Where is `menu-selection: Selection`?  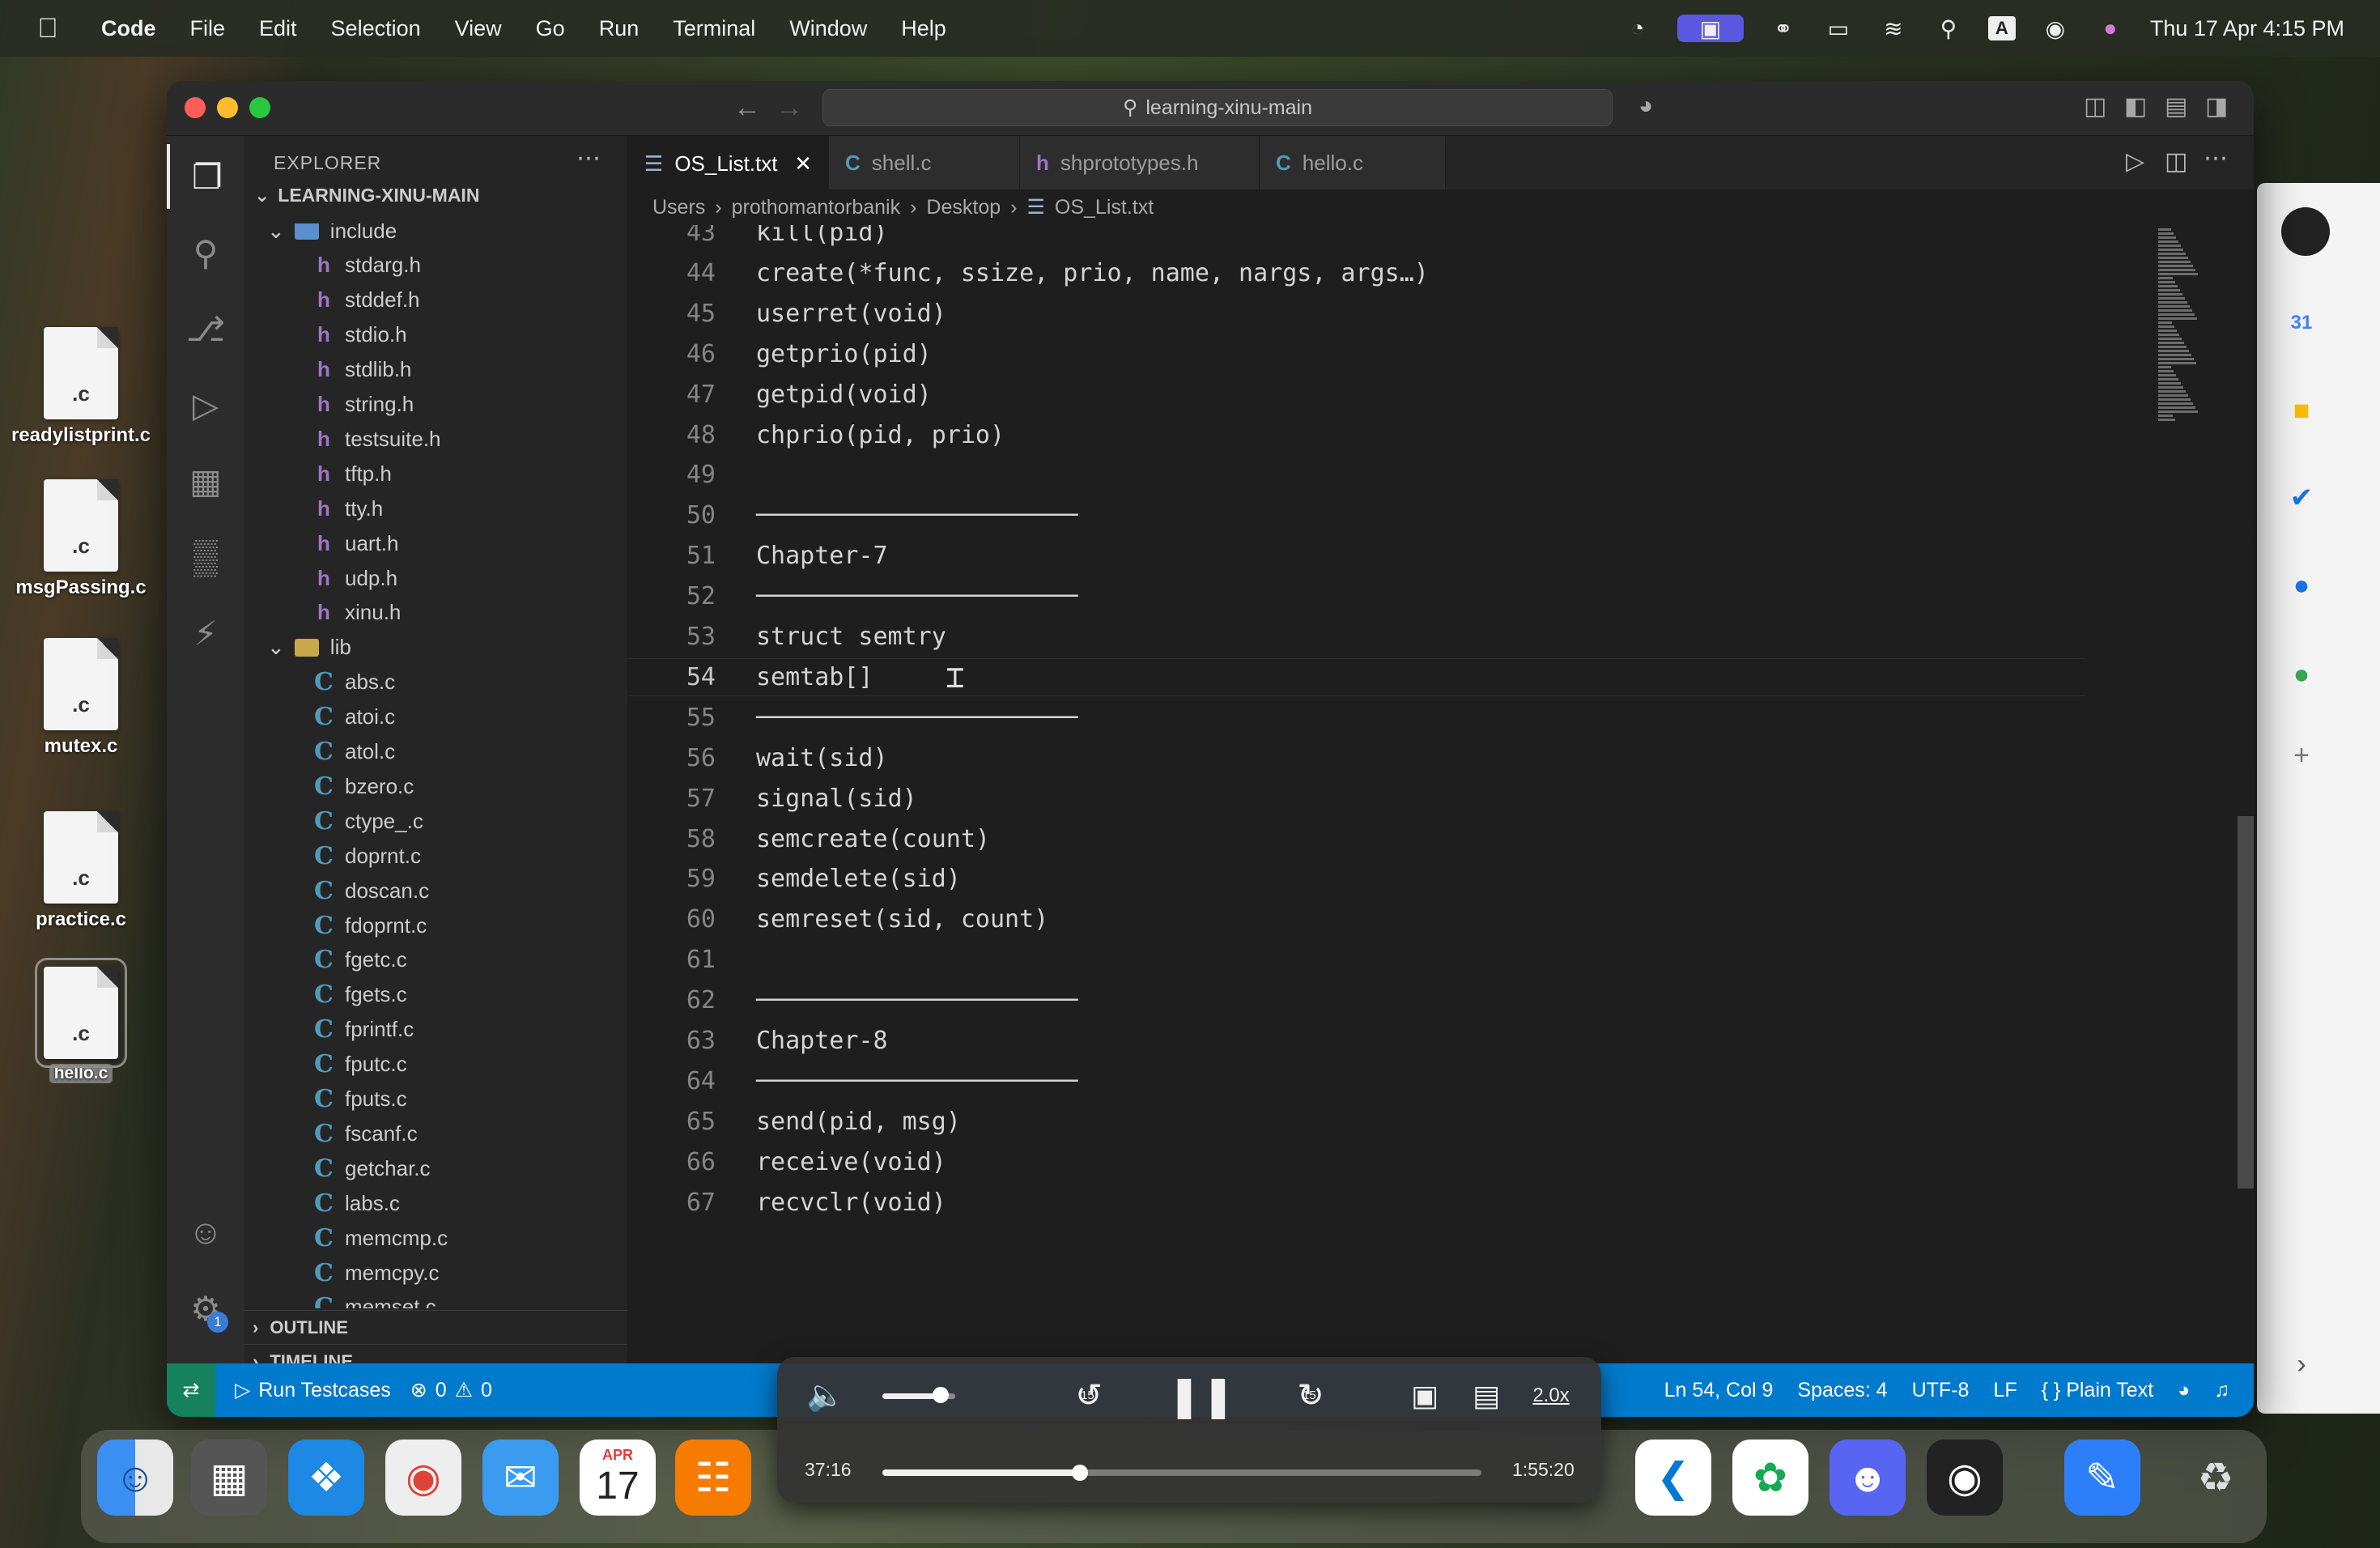
menu-selection: Selection is located at coordinates (376, 29).